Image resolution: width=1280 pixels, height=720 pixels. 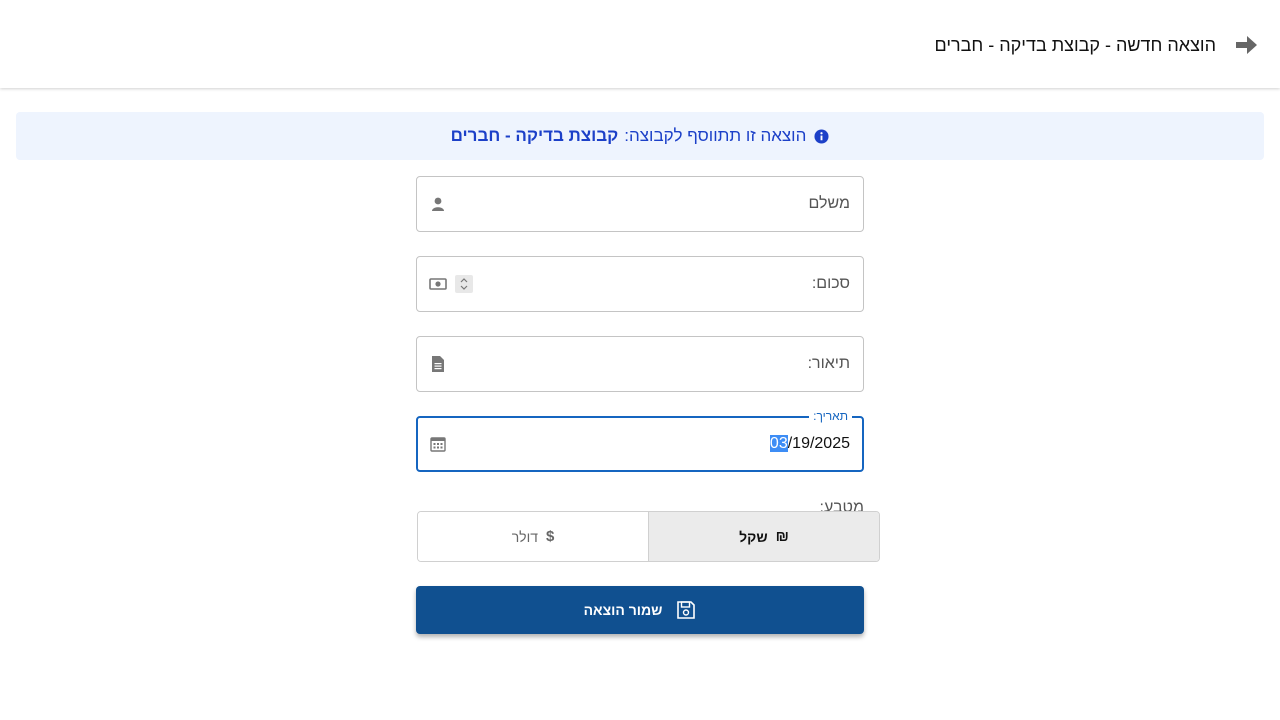 I want to click on save-expense-button: שמור הוצאה, so click(x=640, y=610).